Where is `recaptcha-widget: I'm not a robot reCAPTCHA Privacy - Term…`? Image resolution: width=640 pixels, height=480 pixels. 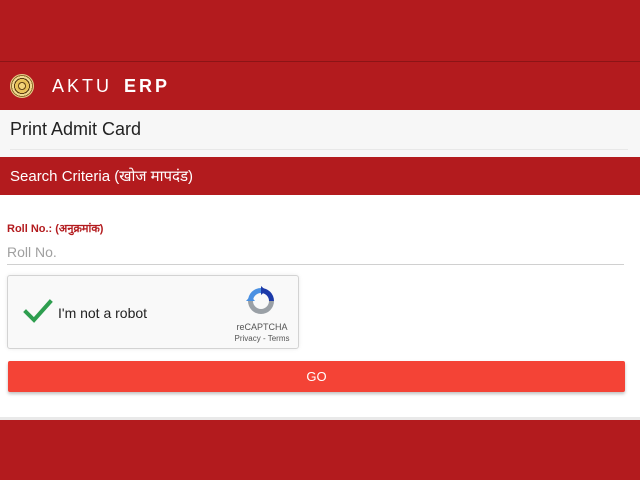 recaptcha-widget: I'm not a robot reCAPTCHA Privacy - Term… is located at coordinates (153, 312).